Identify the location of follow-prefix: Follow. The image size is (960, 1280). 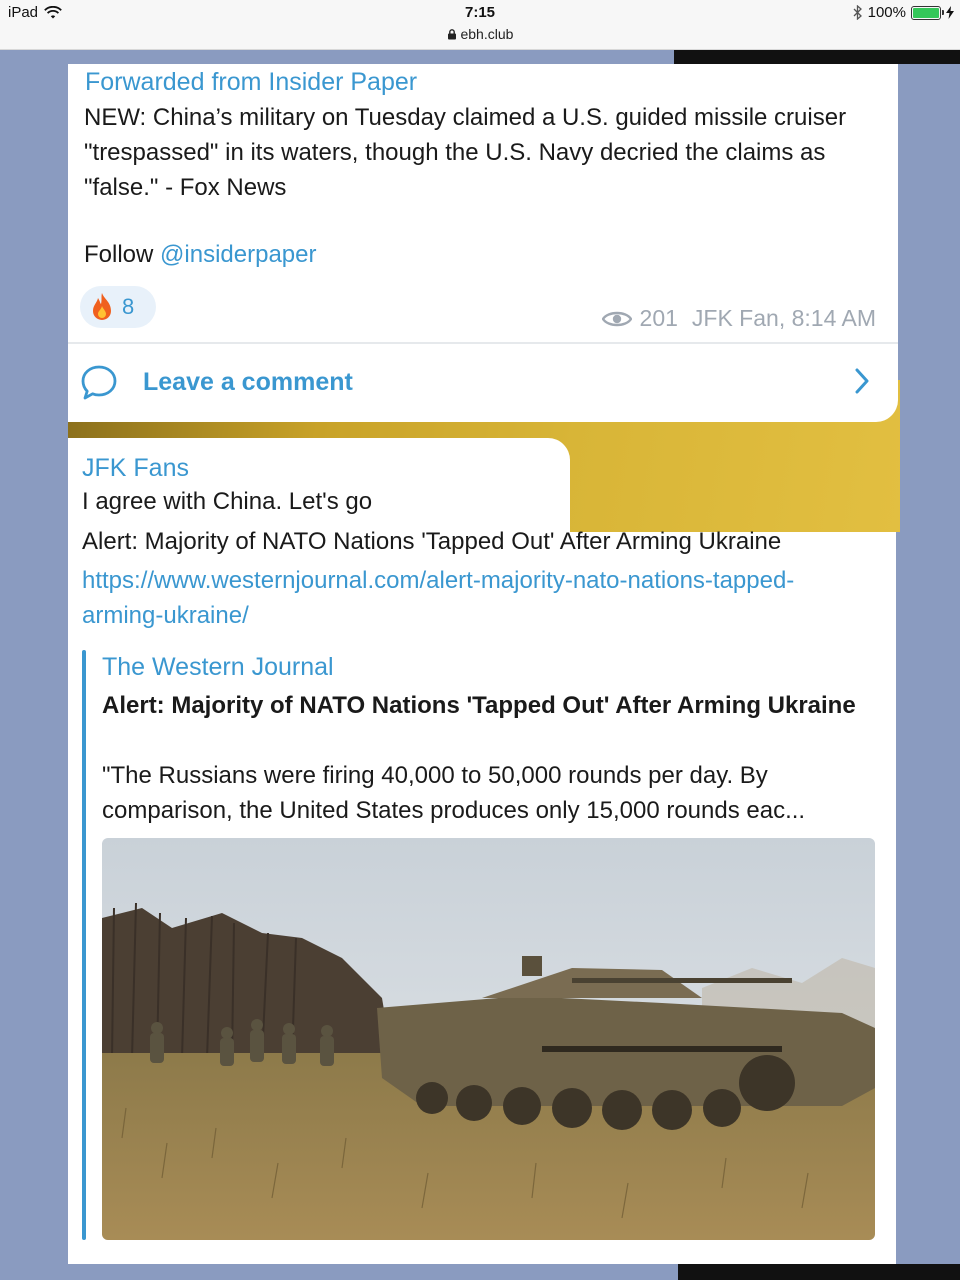
(119, 254).